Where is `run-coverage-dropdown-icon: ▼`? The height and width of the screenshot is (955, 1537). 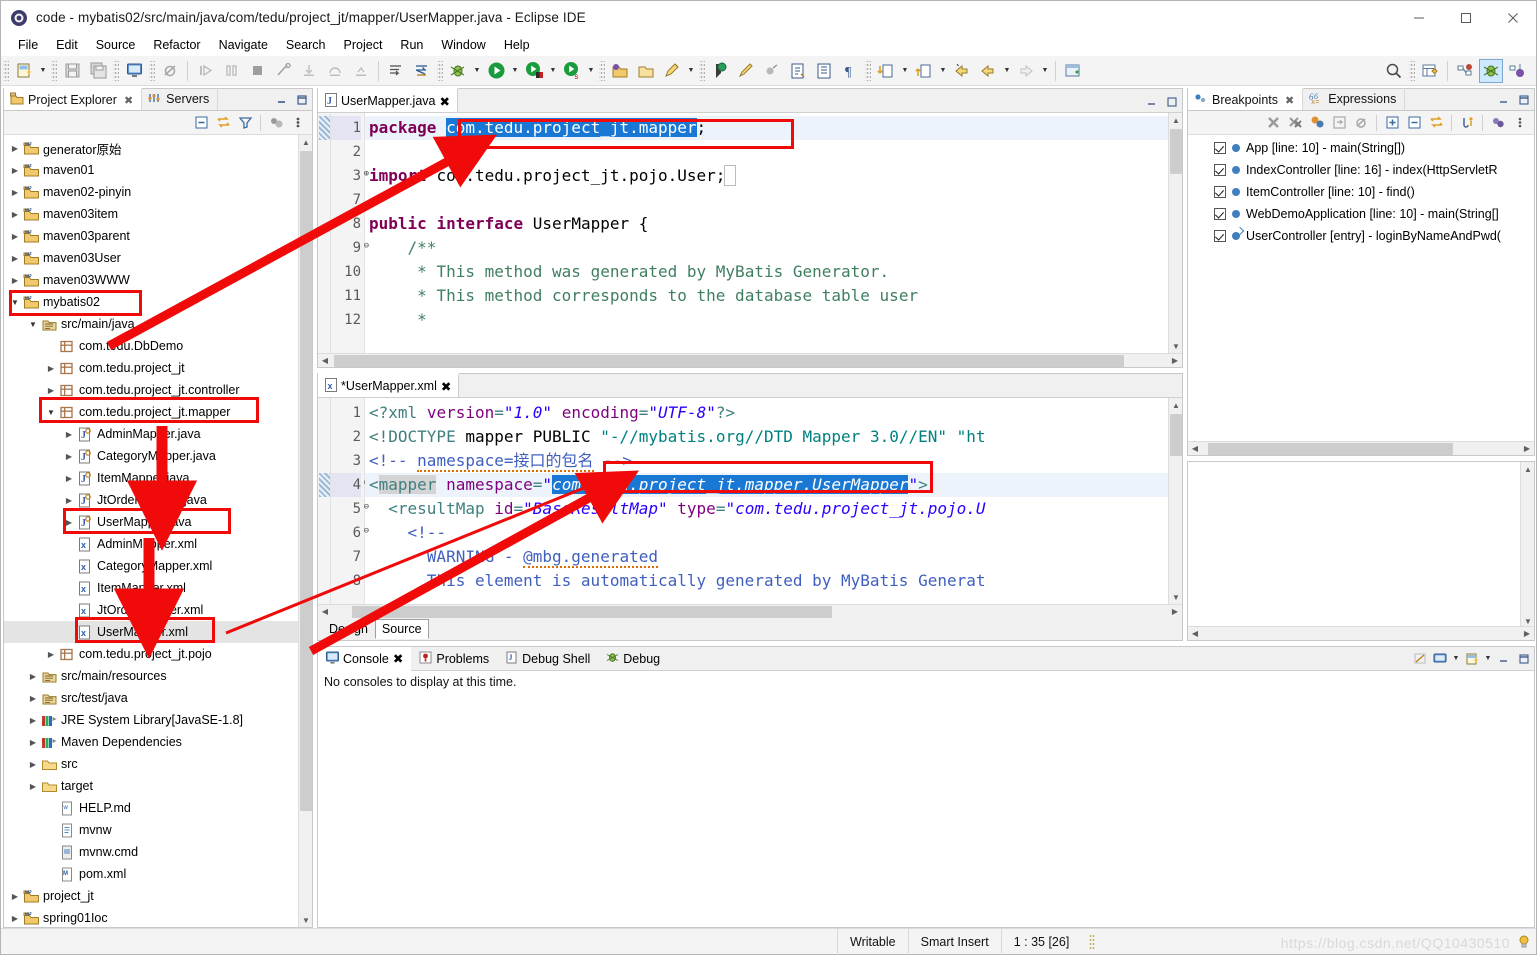
run-coverage-dropdown-icon: ▼ is located at coordinates (591, 71).